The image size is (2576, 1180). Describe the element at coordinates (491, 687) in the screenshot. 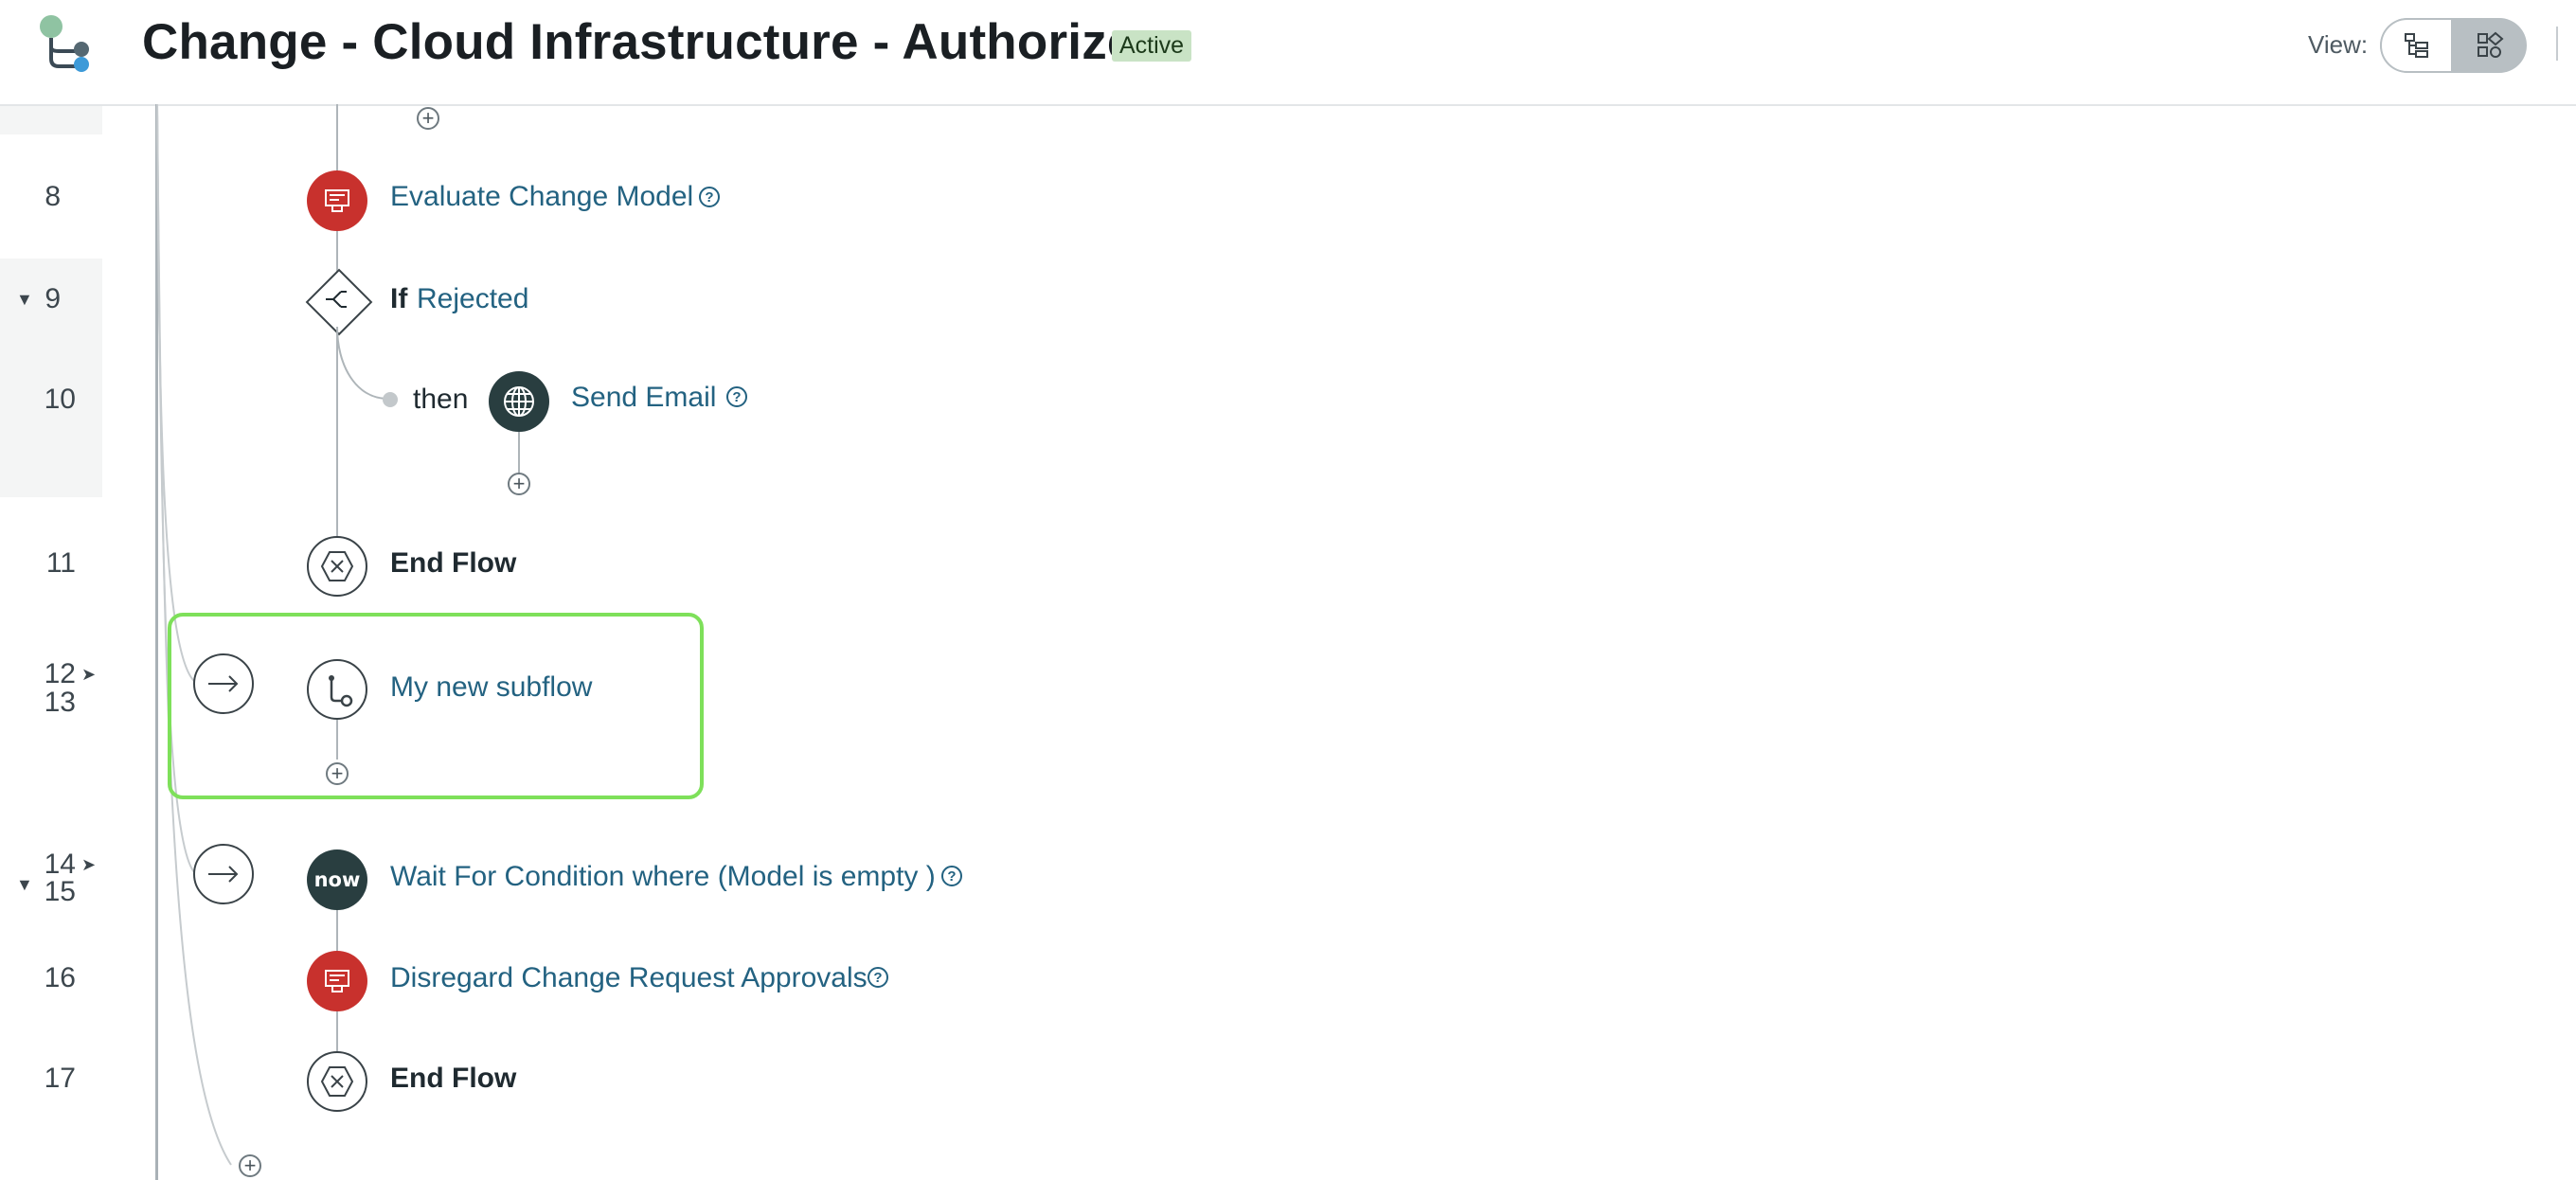

I see `step-label: My new subflow` at that location.